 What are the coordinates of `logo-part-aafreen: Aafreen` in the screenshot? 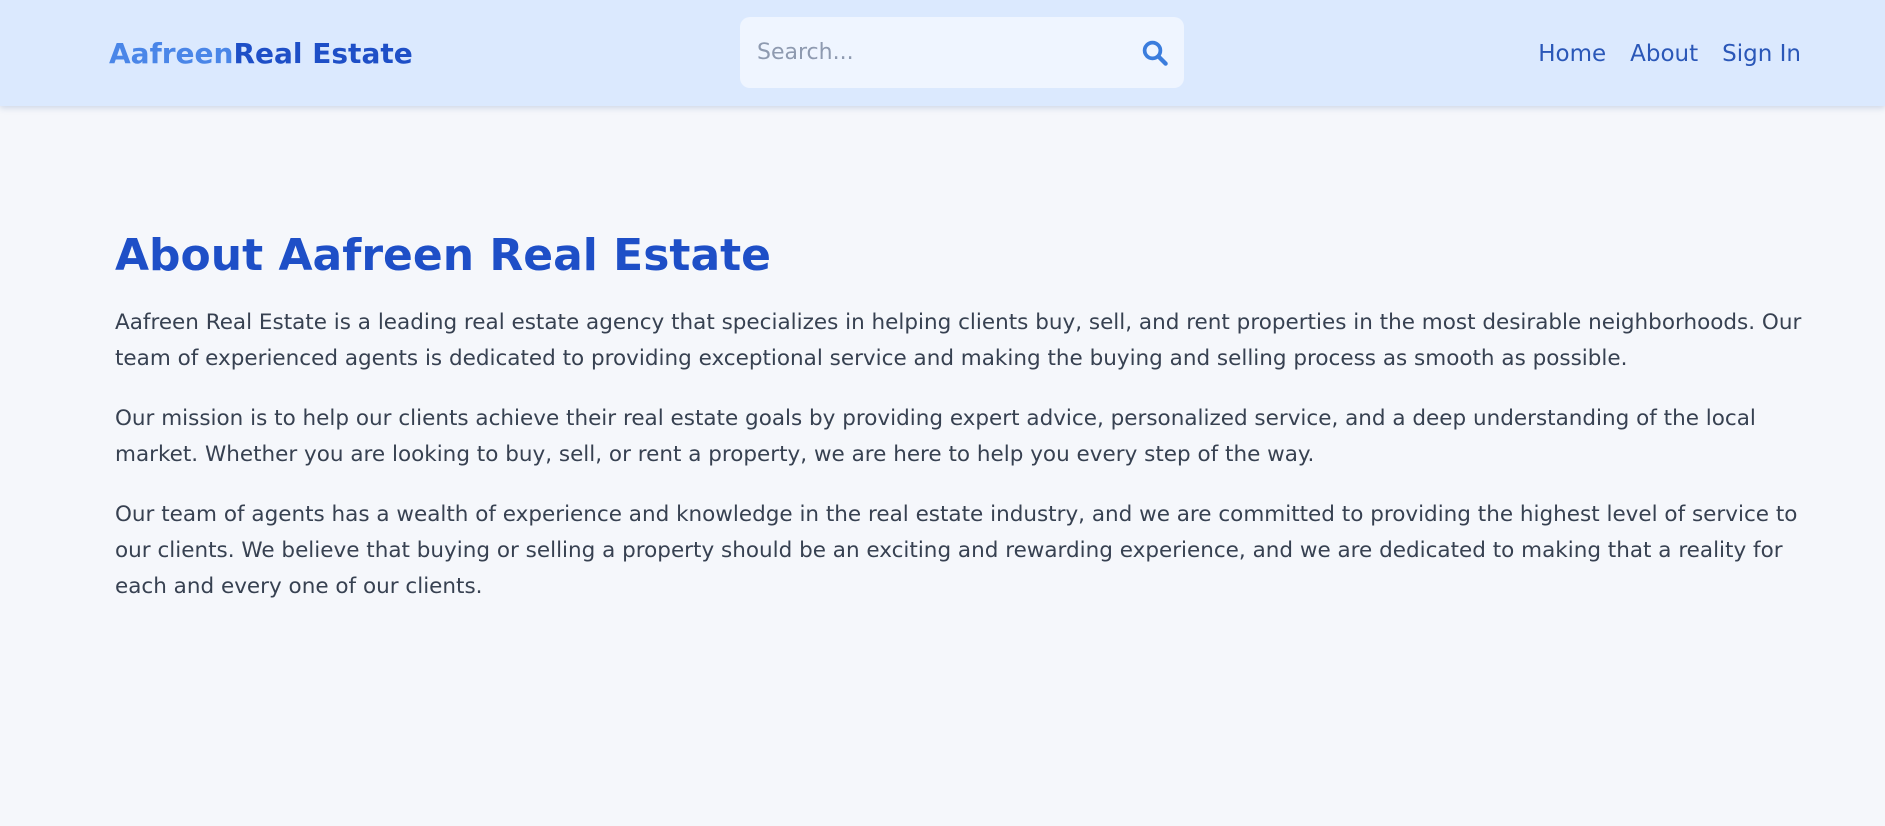 It's located at (171, 53).